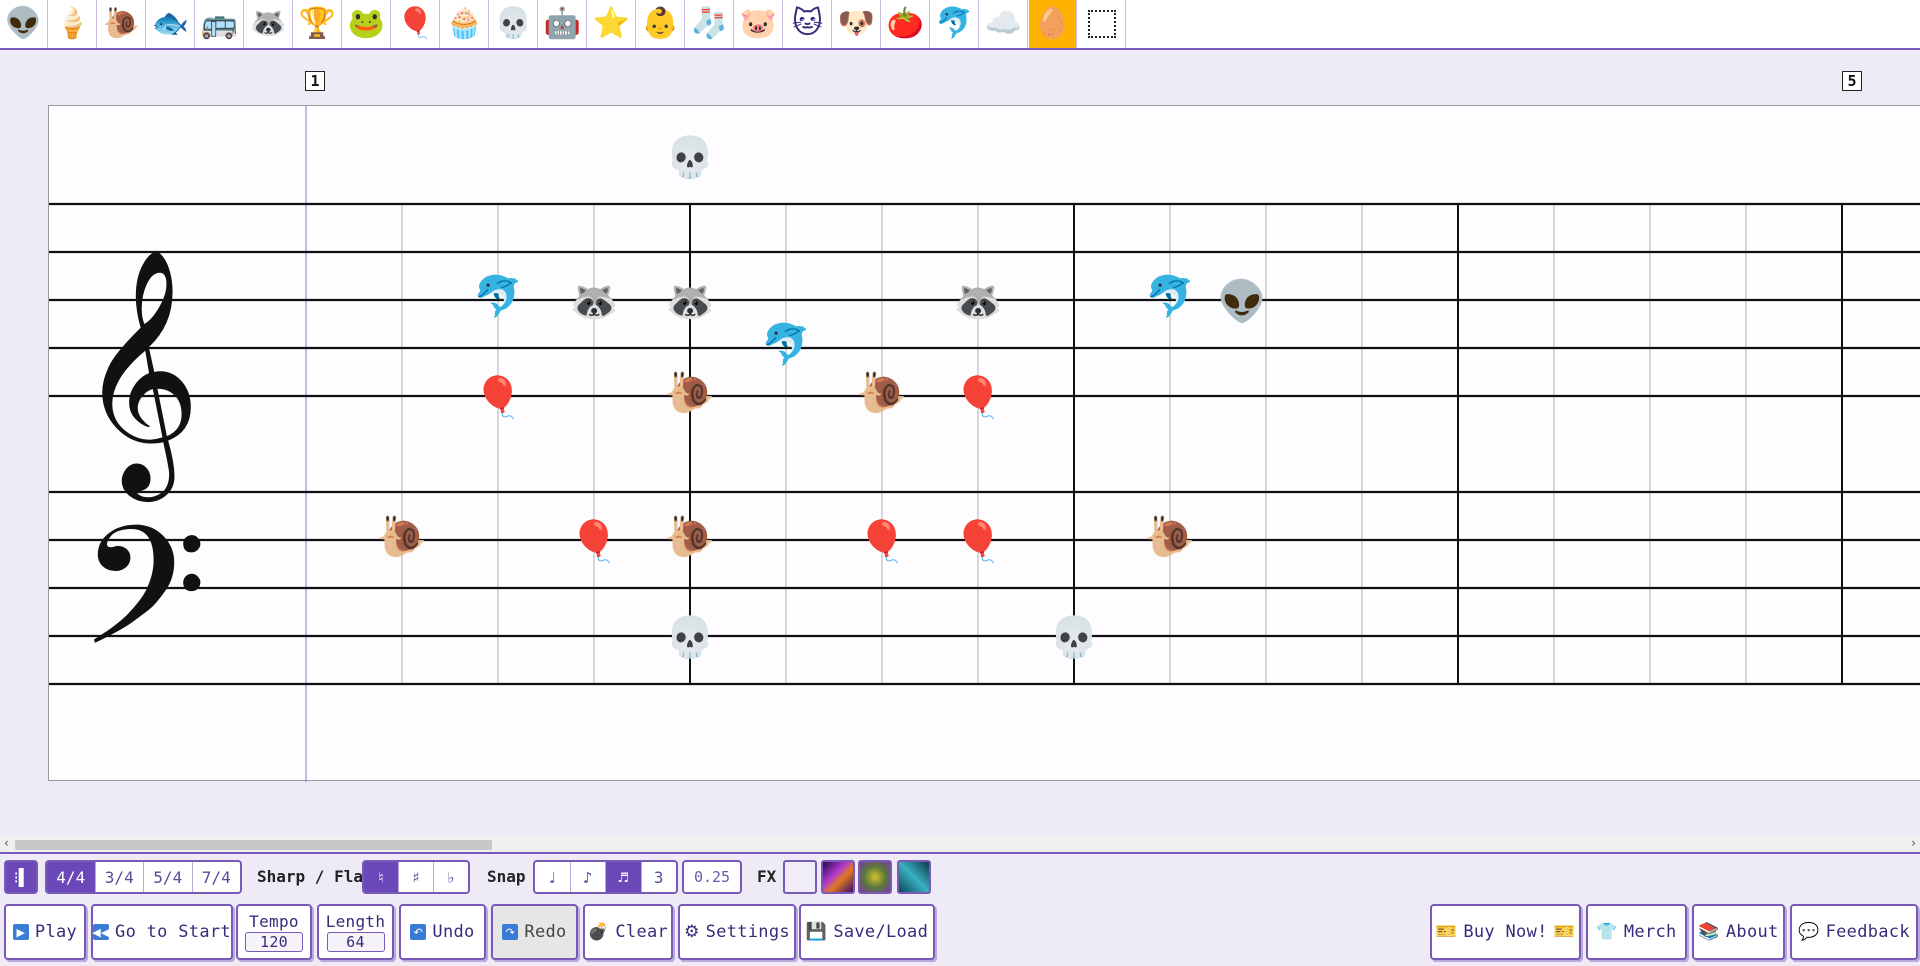 The width and height of the screenshot is (1920, 966). What do you see at coordinates (451, 877) in the screenshot?
I see `accidental-option: ♭` at bounding box center [451, 877].